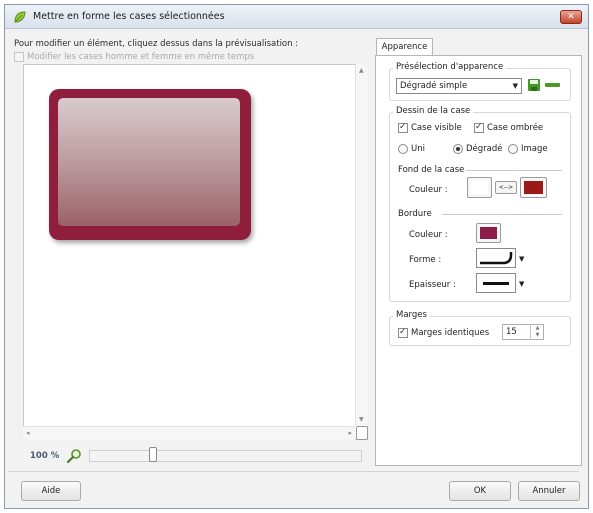 This screenshot has width=593, height=513. What do you see at coordinates (28, 433) in the screenshot?
I see `scroll-left-arrow-icon: ◂` at bounding box center [28, 433].